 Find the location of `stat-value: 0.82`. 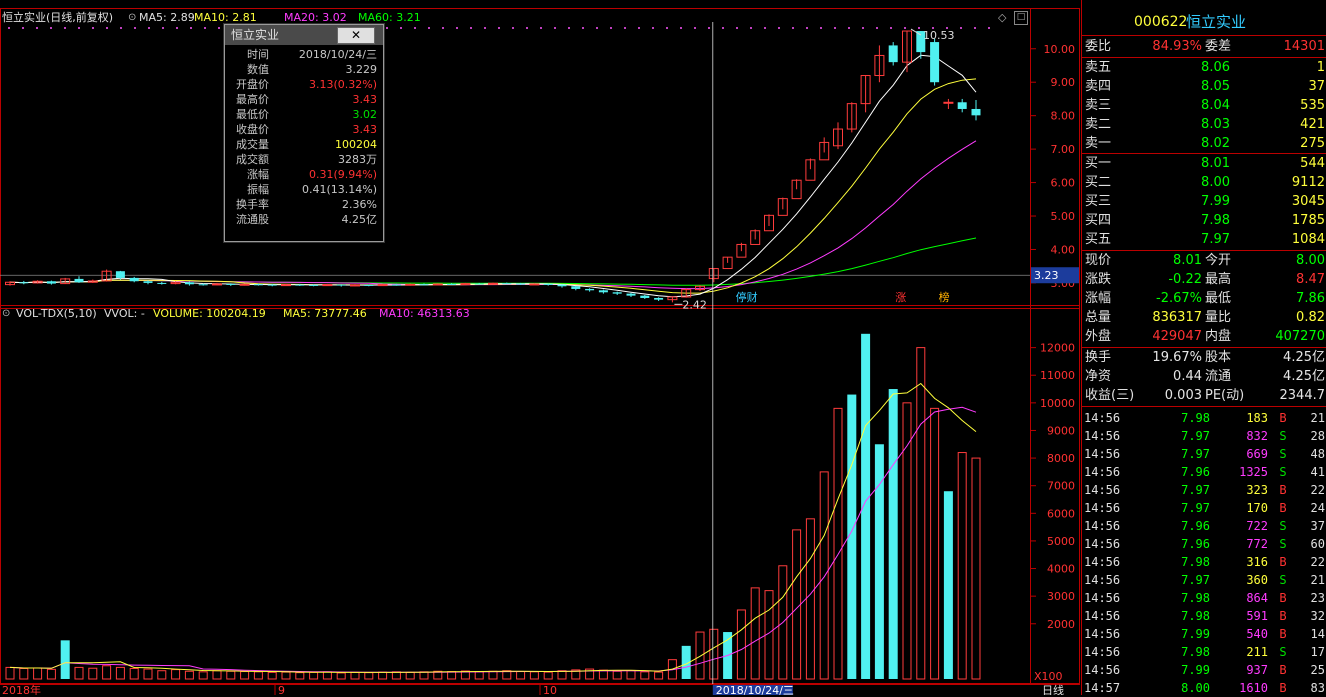

stat-value: 0.82 is located at coordinates (1310, 317).